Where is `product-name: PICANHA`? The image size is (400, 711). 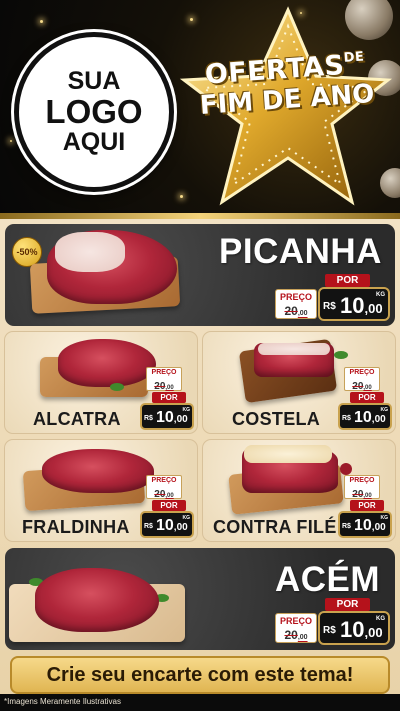 product-name: PICANHA is located at coordinates (300, 251).